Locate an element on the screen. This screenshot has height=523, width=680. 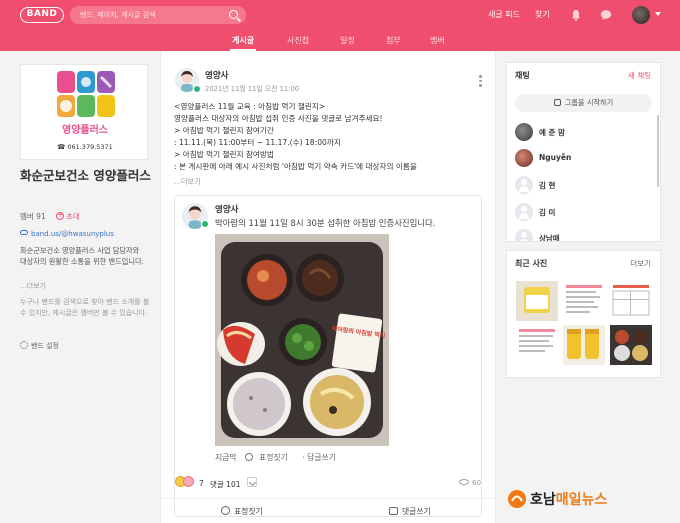
profile-avatar is located at coordinates (641, 15).